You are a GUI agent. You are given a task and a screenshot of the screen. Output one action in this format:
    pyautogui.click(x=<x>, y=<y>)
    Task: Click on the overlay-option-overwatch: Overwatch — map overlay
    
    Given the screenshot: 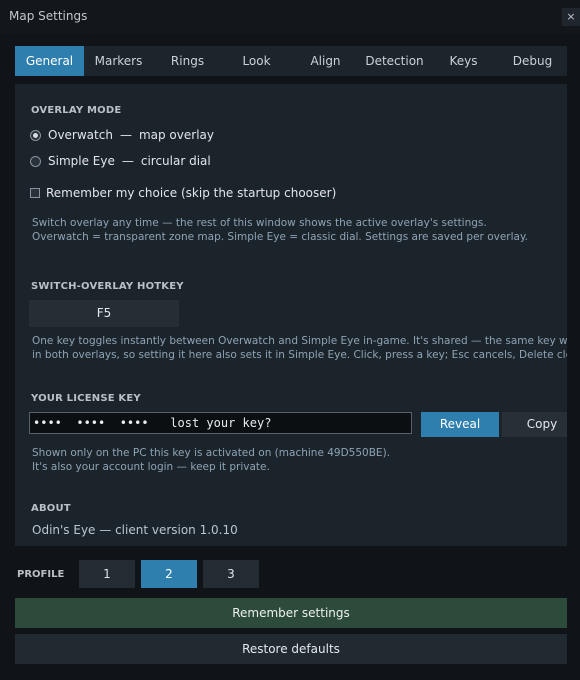 What is the action you would take?
    pyautogui.click(x=122, y=135)
    